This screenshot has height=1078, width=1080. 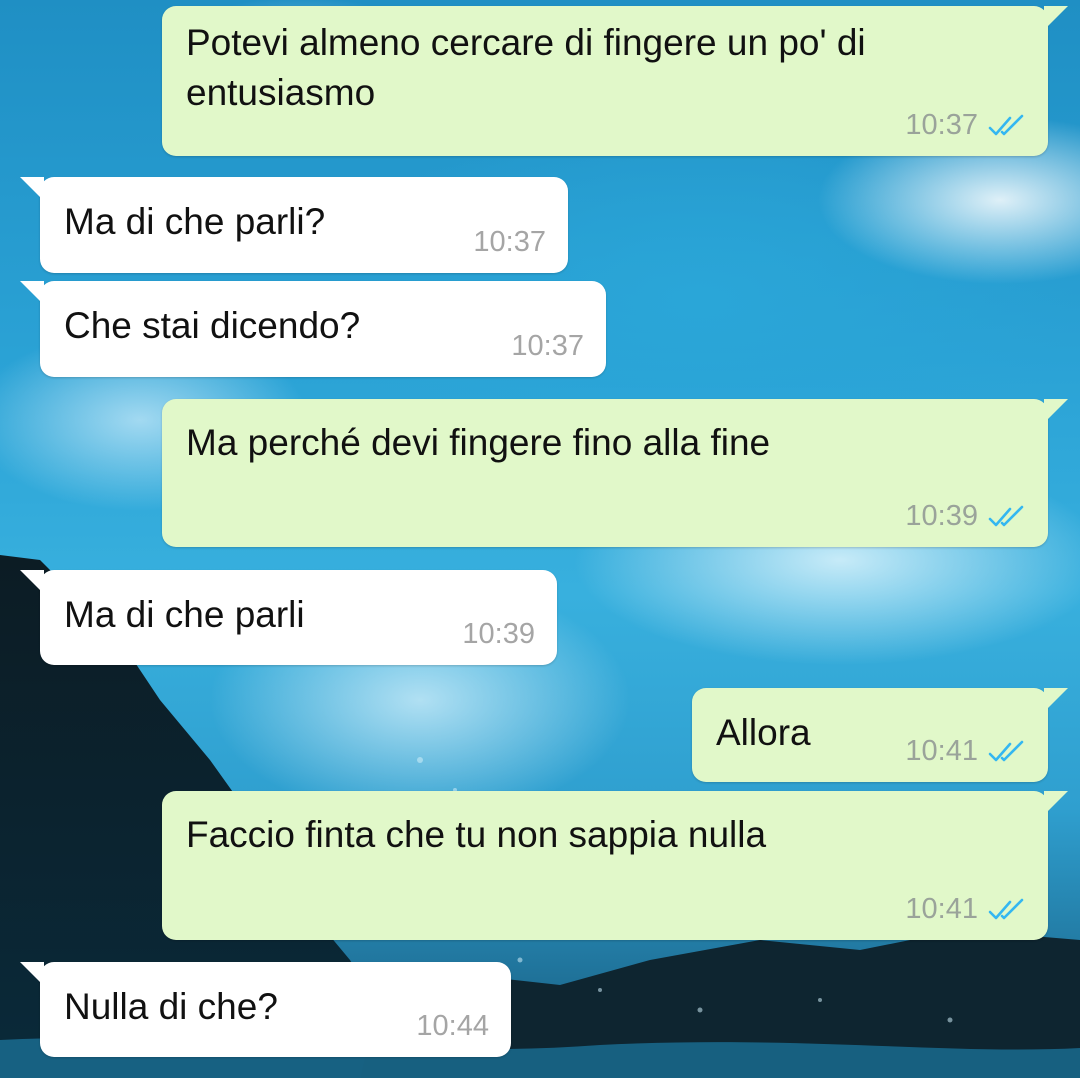 I want to click on message-bubble-incoming: Ma di che parli 10:39, so click(x=288, y=617).